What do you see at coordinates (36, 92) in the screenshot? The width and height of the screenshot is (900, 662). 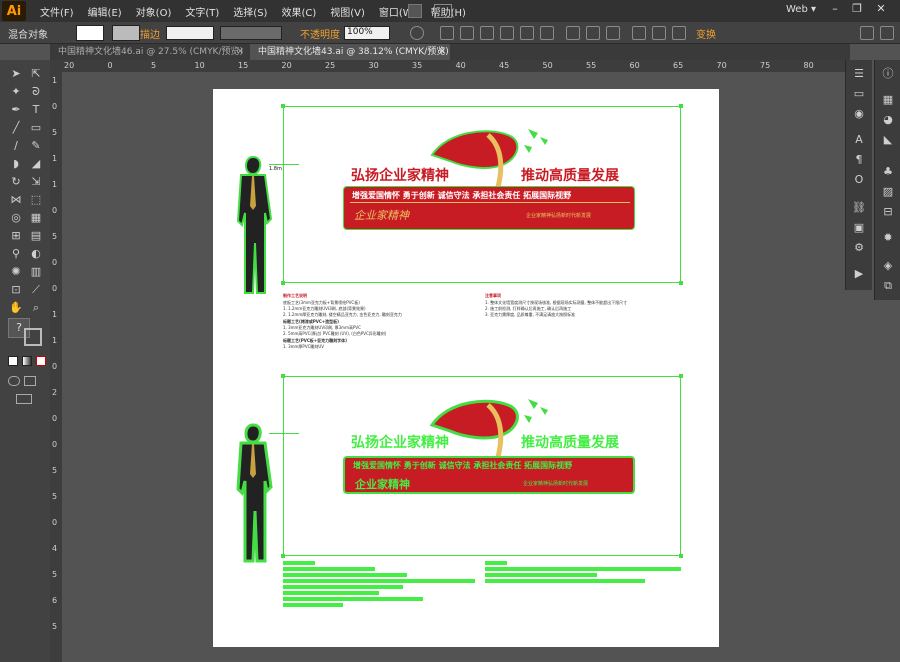 I see `lasso-icon: ᘐ` at bounding box center [36, 92].